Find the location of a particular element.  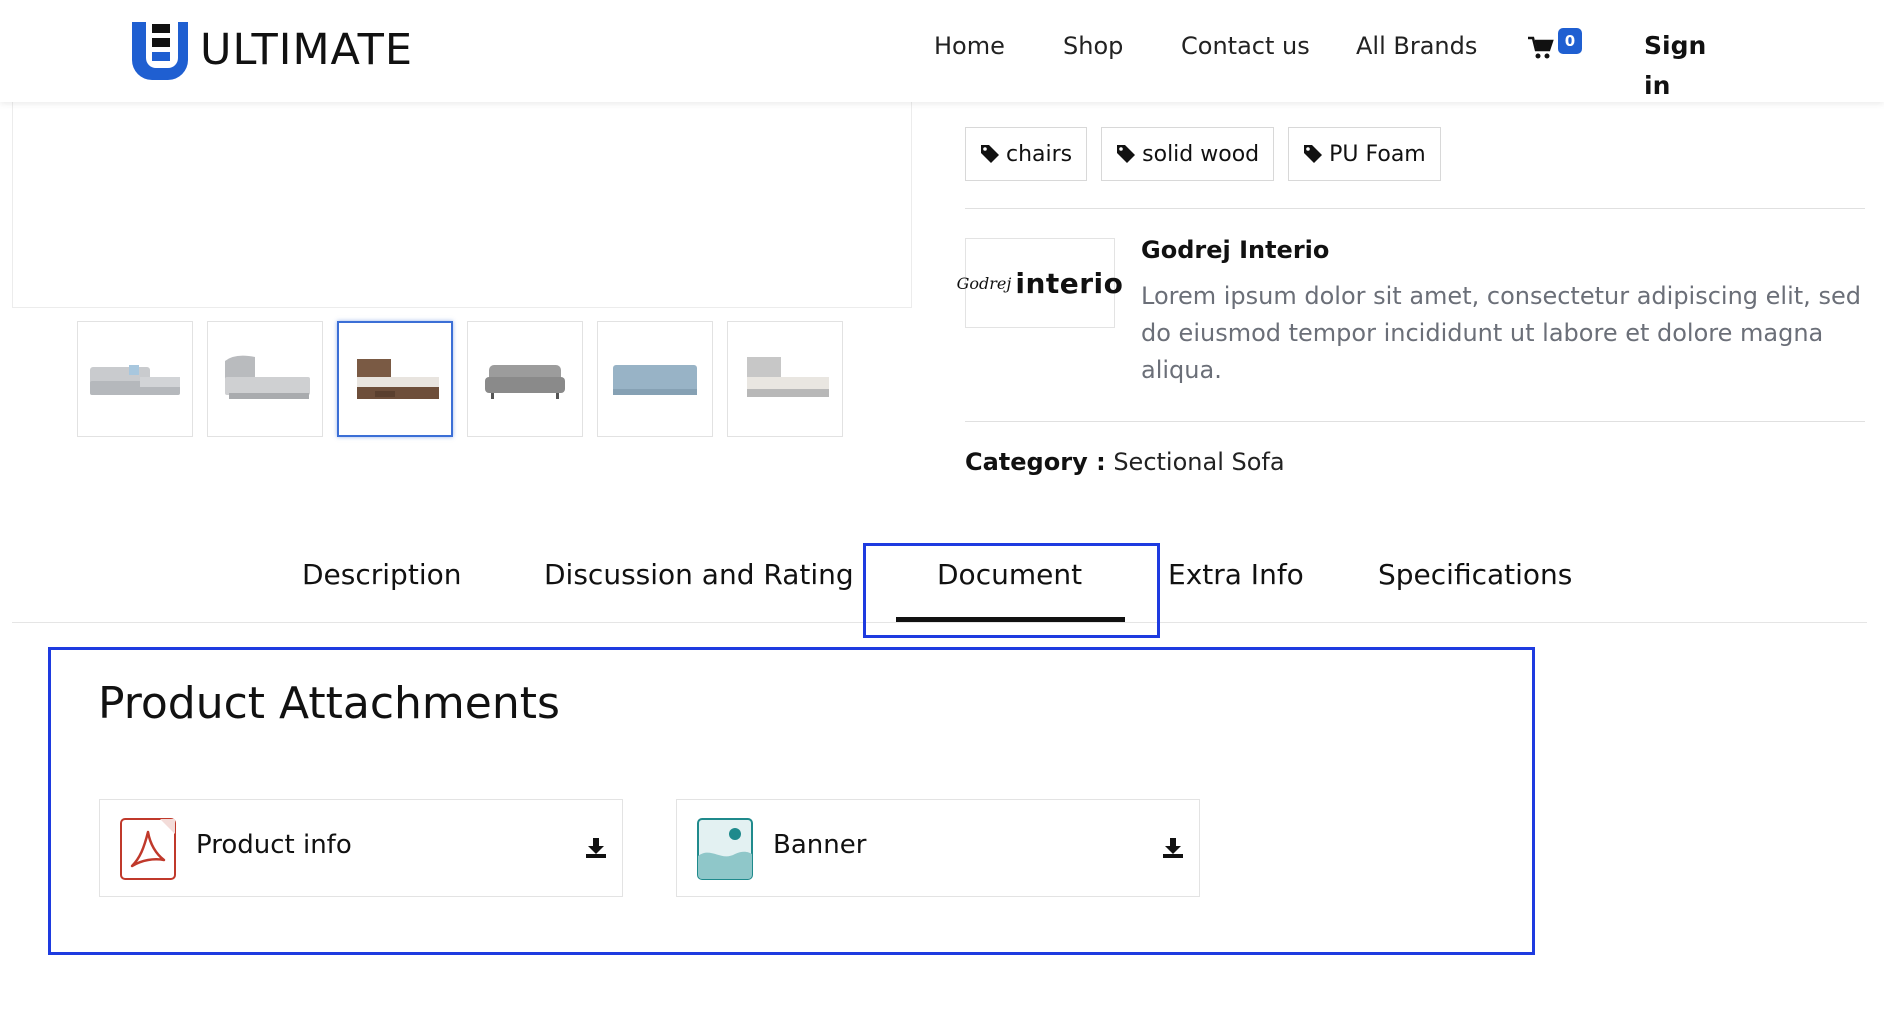

tag-solid-wood: solid wood is located at coordinates (1188, 154).